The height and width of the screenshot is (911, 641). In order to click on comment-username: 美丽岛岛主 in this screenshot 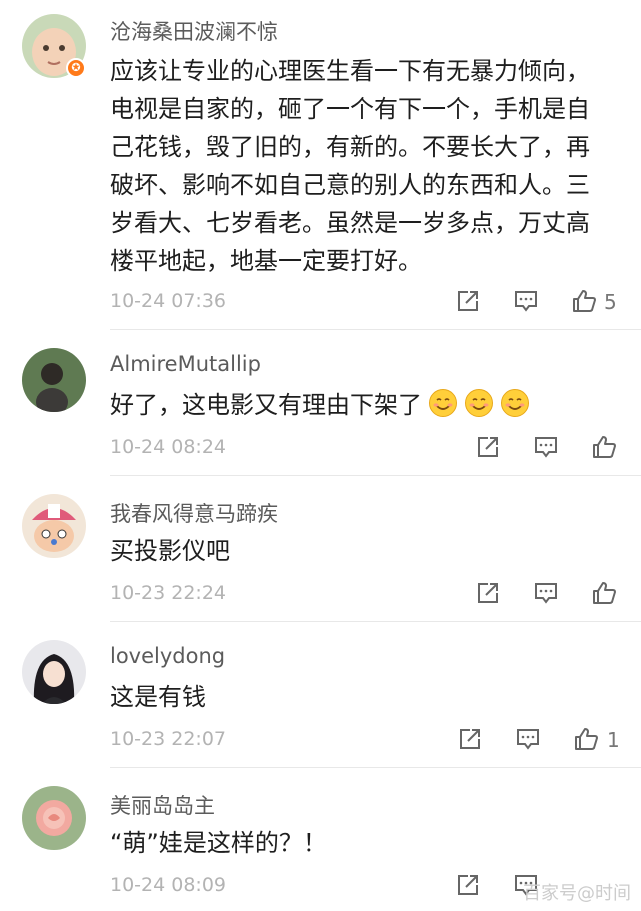, I will do `click(162, 805)`.